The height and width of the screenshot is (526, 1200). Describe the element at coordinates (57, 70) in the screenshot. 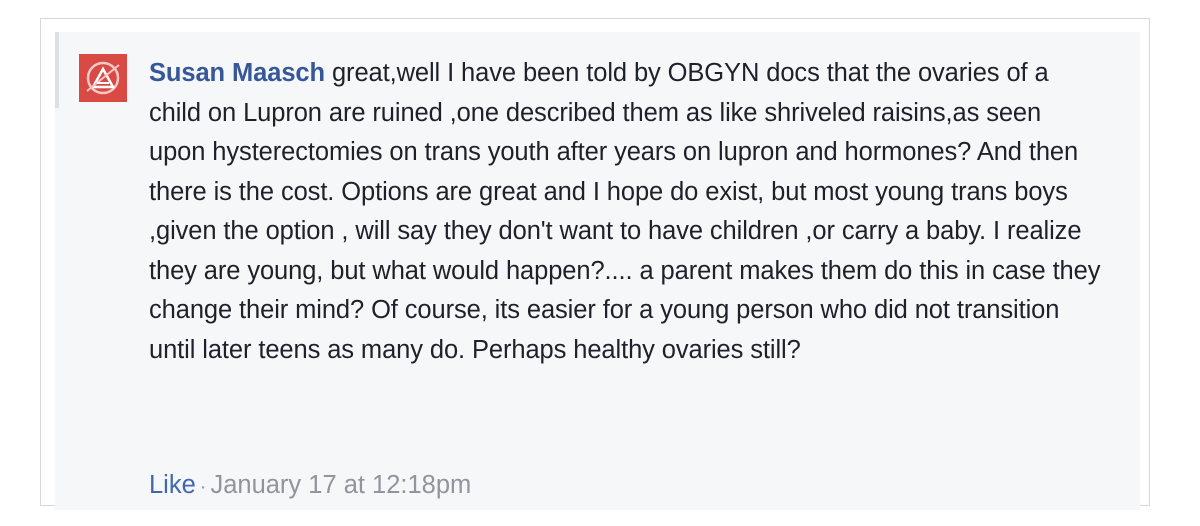

I see `thread-rule` at that location.